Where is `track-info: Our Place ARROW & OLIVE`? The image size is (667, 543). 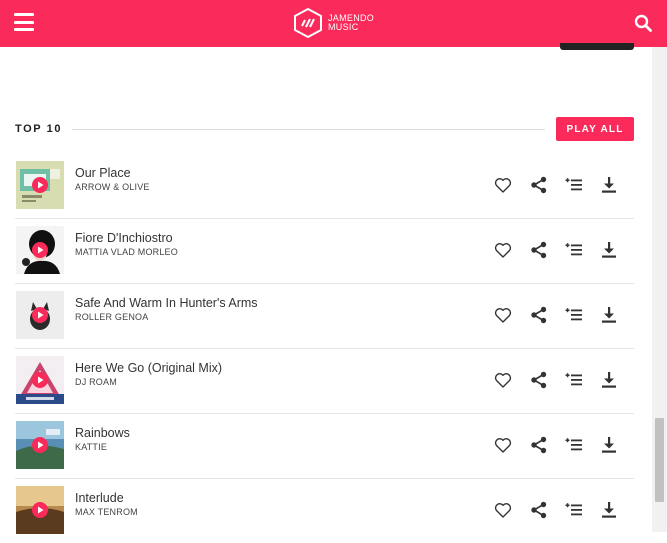 track-info: Our Place ARROW & OLIVE is located at coordinates (112, 179).